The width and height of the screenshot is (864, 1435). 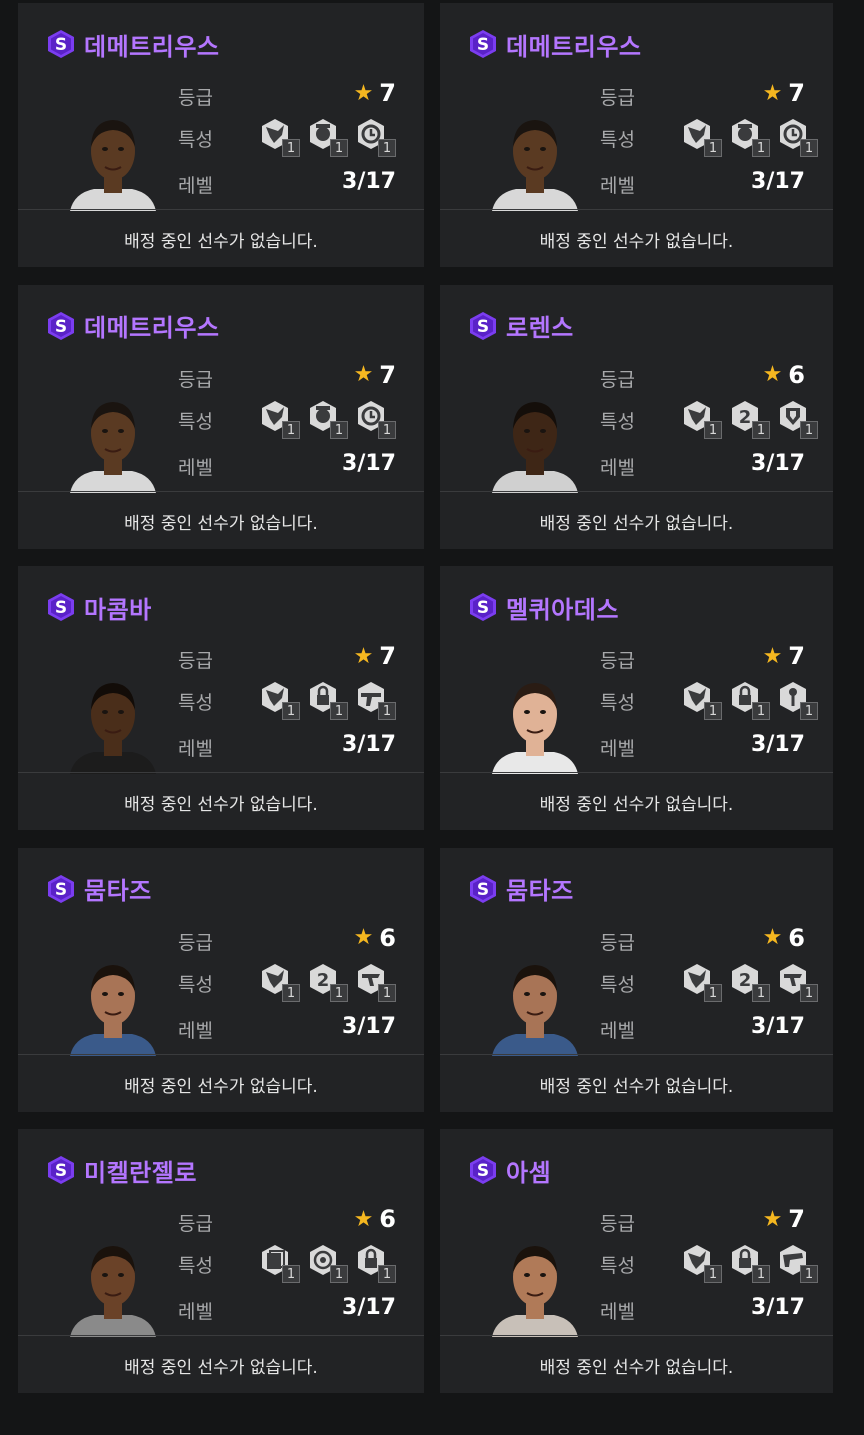 I want to click on trait-list: 1 1 1, so click(x=749, y=700).